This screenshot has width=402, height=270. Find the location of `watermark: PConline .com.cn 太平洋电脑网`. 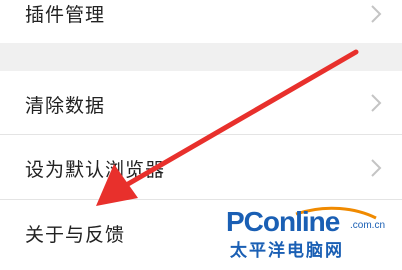

watermark: PConline .com.cn 太平洋电脑网 is located at coordinates (311, 236).